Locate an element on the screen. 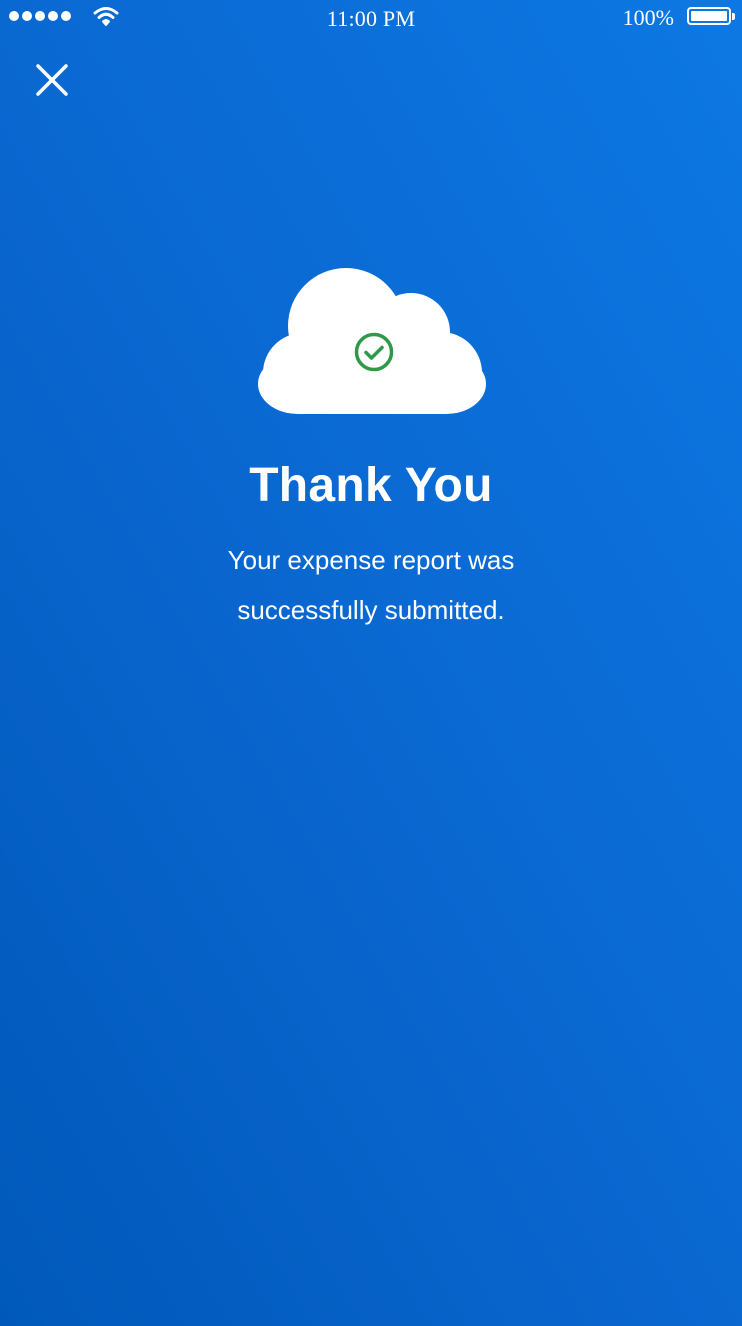 This screenshot has height=1326, width=742. message-line-2: successfully submitted. is located at coordinates (371, 610).